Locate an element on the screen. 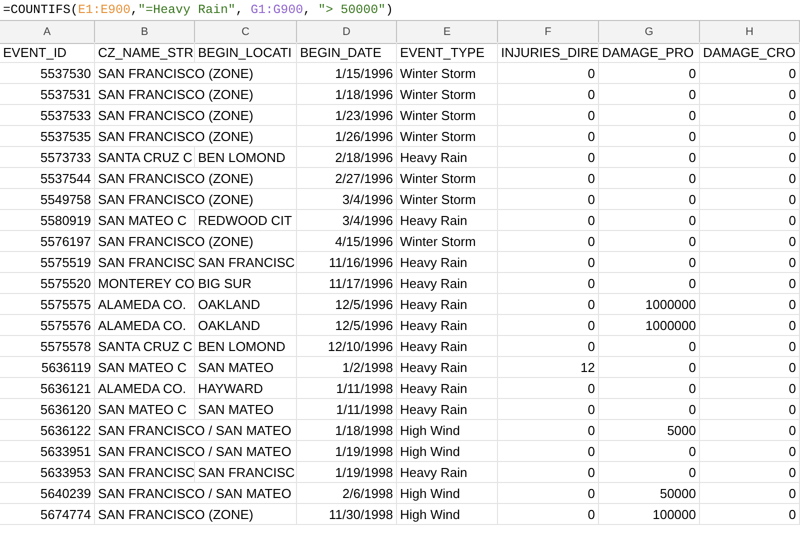 This screenshot has height=540, width=800. column-header: B is located at coordinates (145, 32).